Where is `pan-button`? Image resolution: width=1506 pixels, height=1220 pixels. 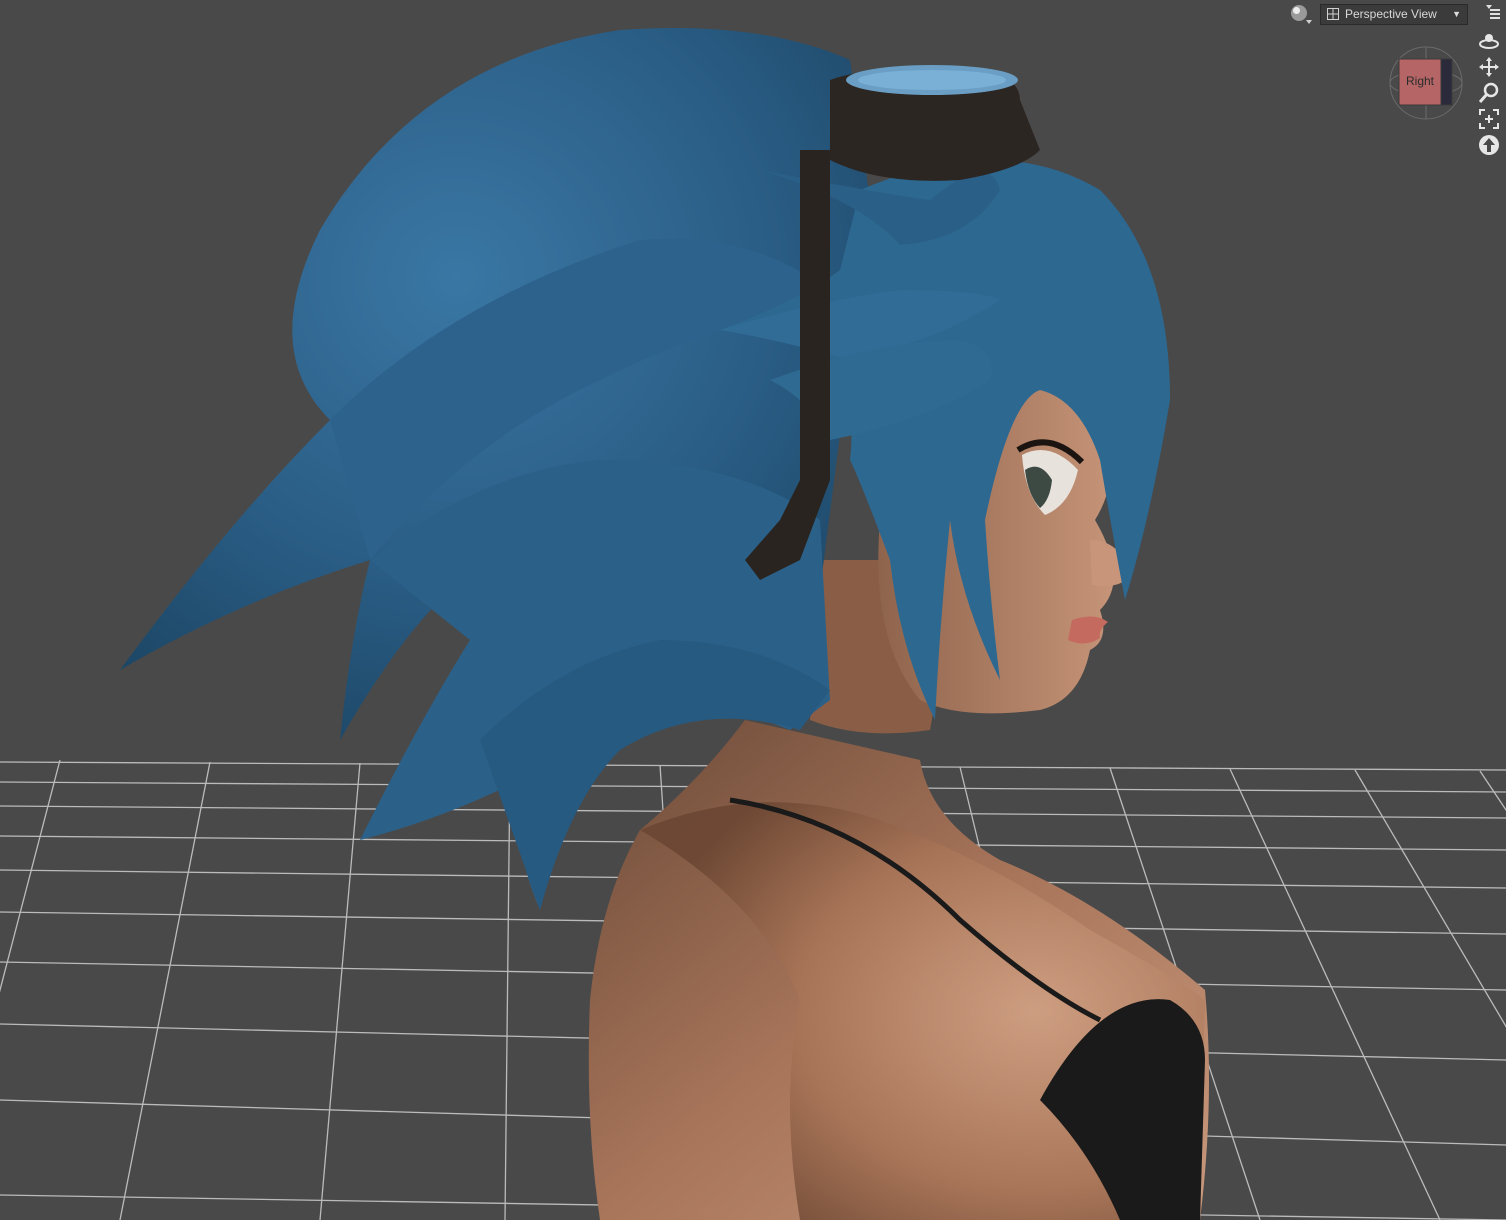 pan-button is located at coordinates (1489, 67).